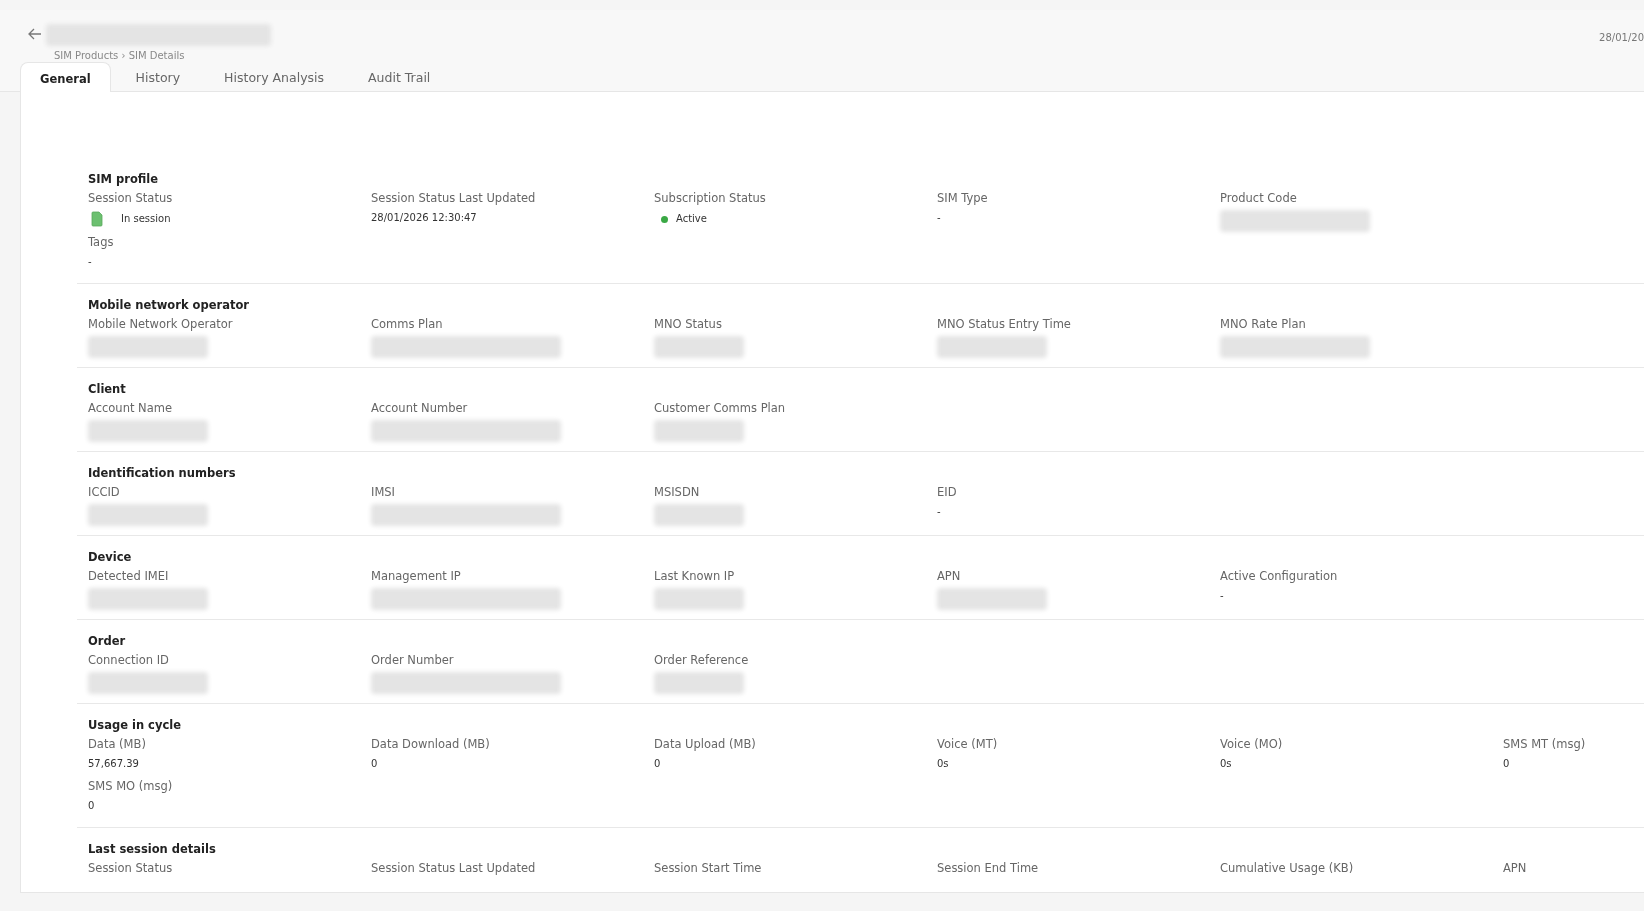 Image resolution: width=1644 pixels, height=911 pixels. What do you see at coordinates (691, 219) in the screenshot?
I see `field-value: Active` at bounding box center [691, 219].